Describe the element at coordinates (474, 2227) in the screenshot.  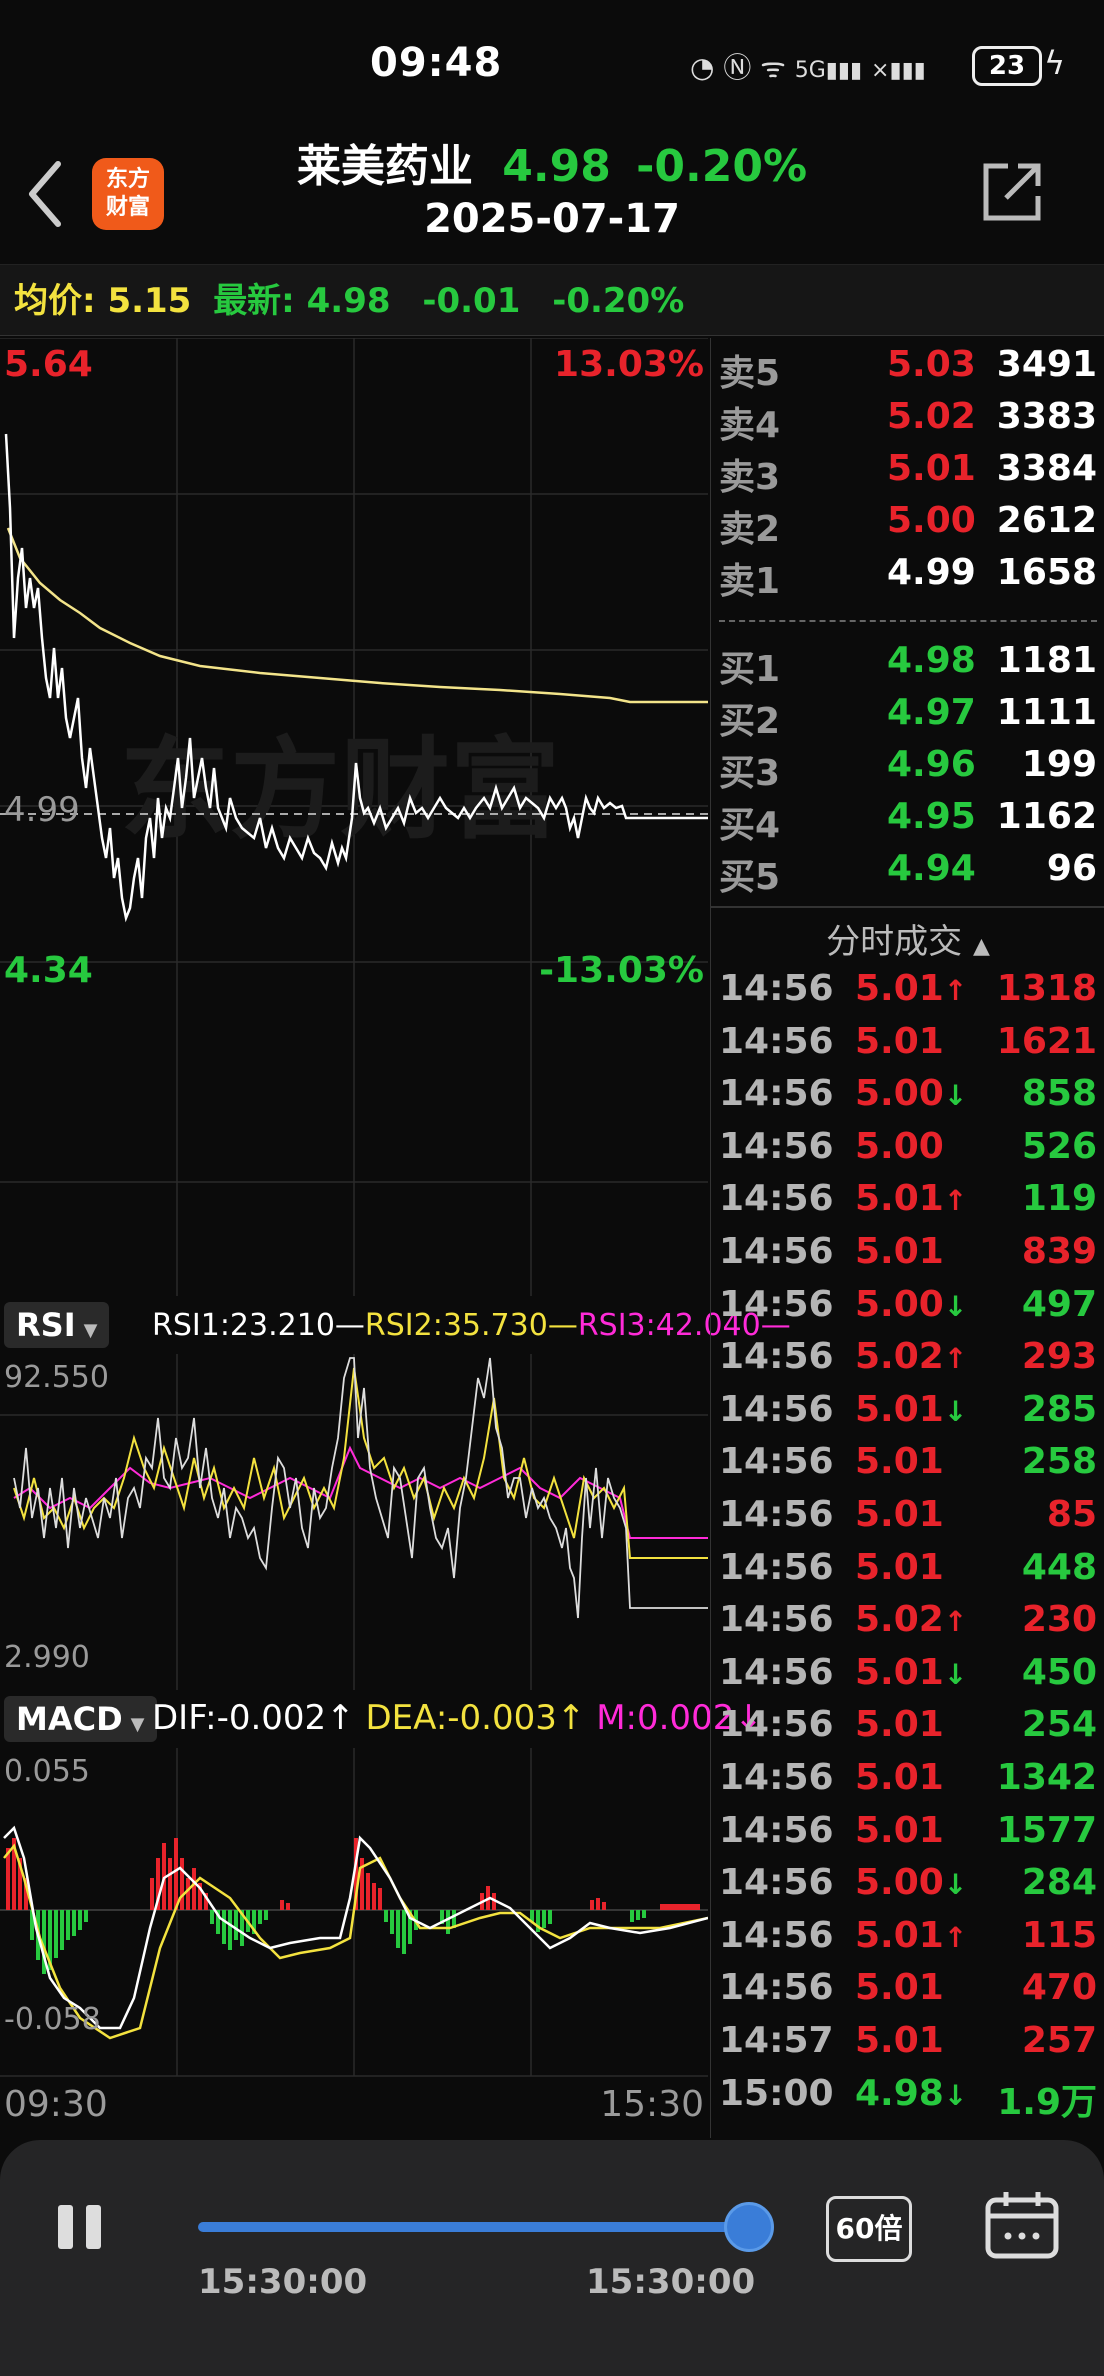
I see `playback-slider` at that location.